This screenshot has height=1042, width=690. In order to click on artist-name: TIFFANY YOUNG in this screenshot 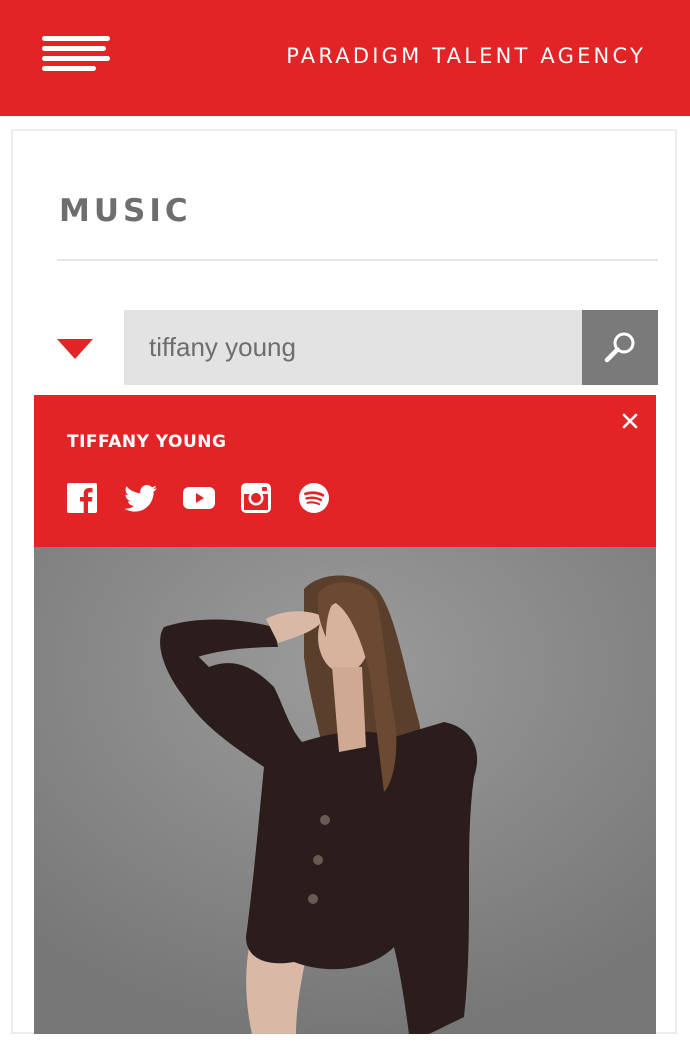, I will do `click(146, 442)`.